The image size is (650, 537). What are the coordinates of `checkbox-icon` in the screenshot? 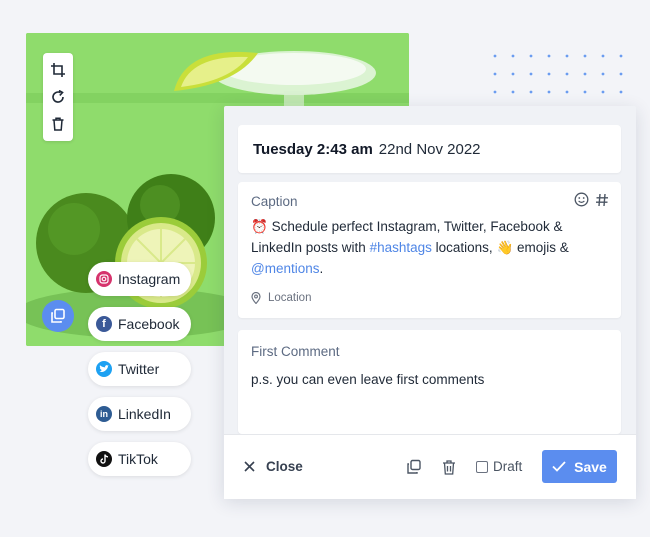 It's located at (482, 466).